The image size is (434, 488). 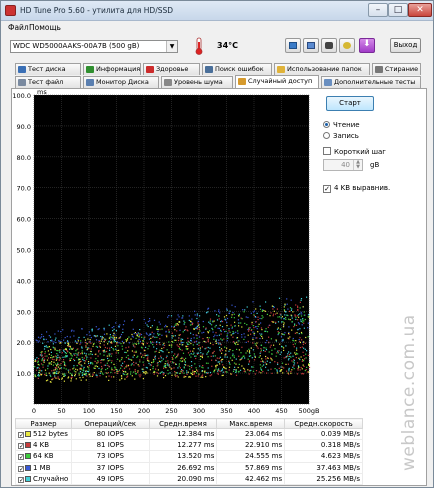 I want to click on options-button, so click(x=347, y=45).